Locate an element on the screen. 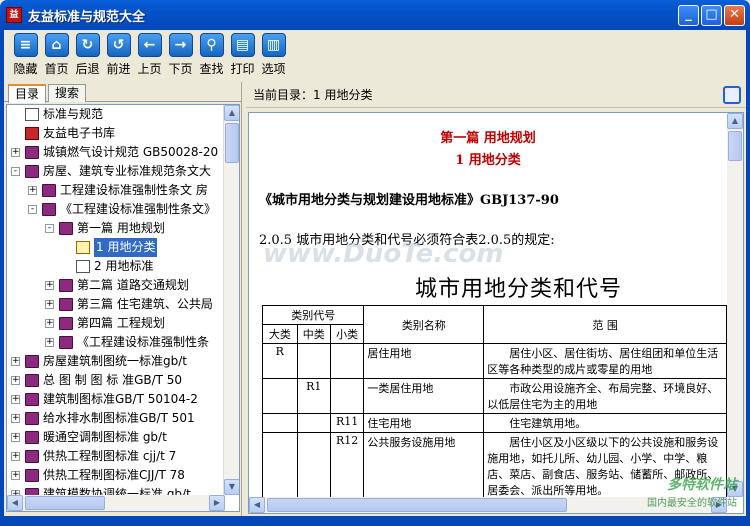 The image size is (750, 526). tree-node-label: 第一篇 用地规划 is located at coordinates (121, 228).